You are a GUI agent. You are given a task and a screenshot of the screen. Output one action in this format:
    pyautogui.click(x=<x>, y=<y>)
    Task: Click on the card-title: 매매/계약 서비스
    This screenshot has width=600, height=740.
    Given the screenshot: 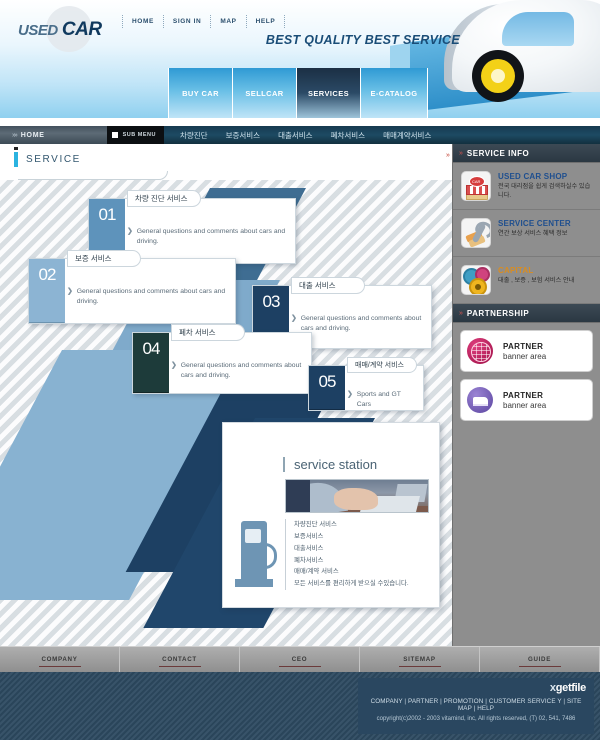 What is the action you would take?
    pyautogui.click(x=382, y=365)
    